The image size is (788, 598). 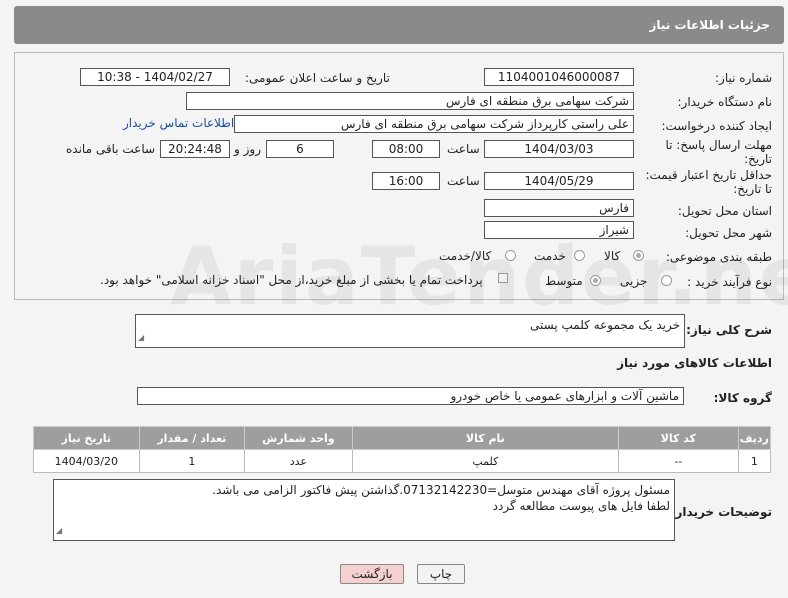 What do you see at coordinates (559, 181) in the screenshot?
I see `validity-date-field: 1404/05/29` at bounding box center [559, 181].